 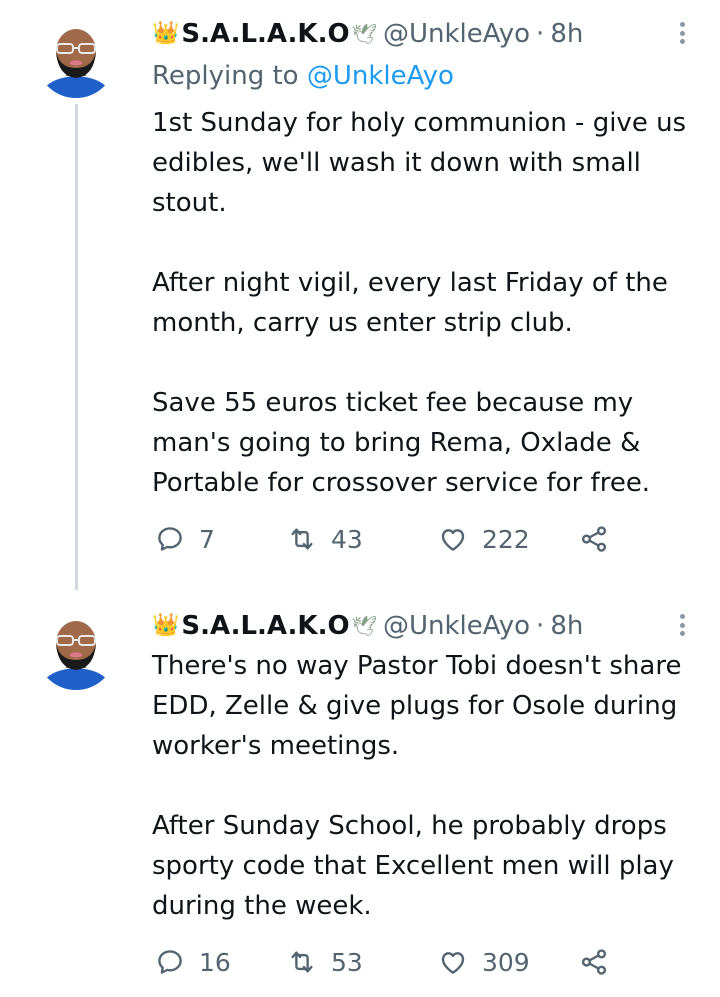 I want to click on action-bar: 16 53 309, so click(x=395, y=962).